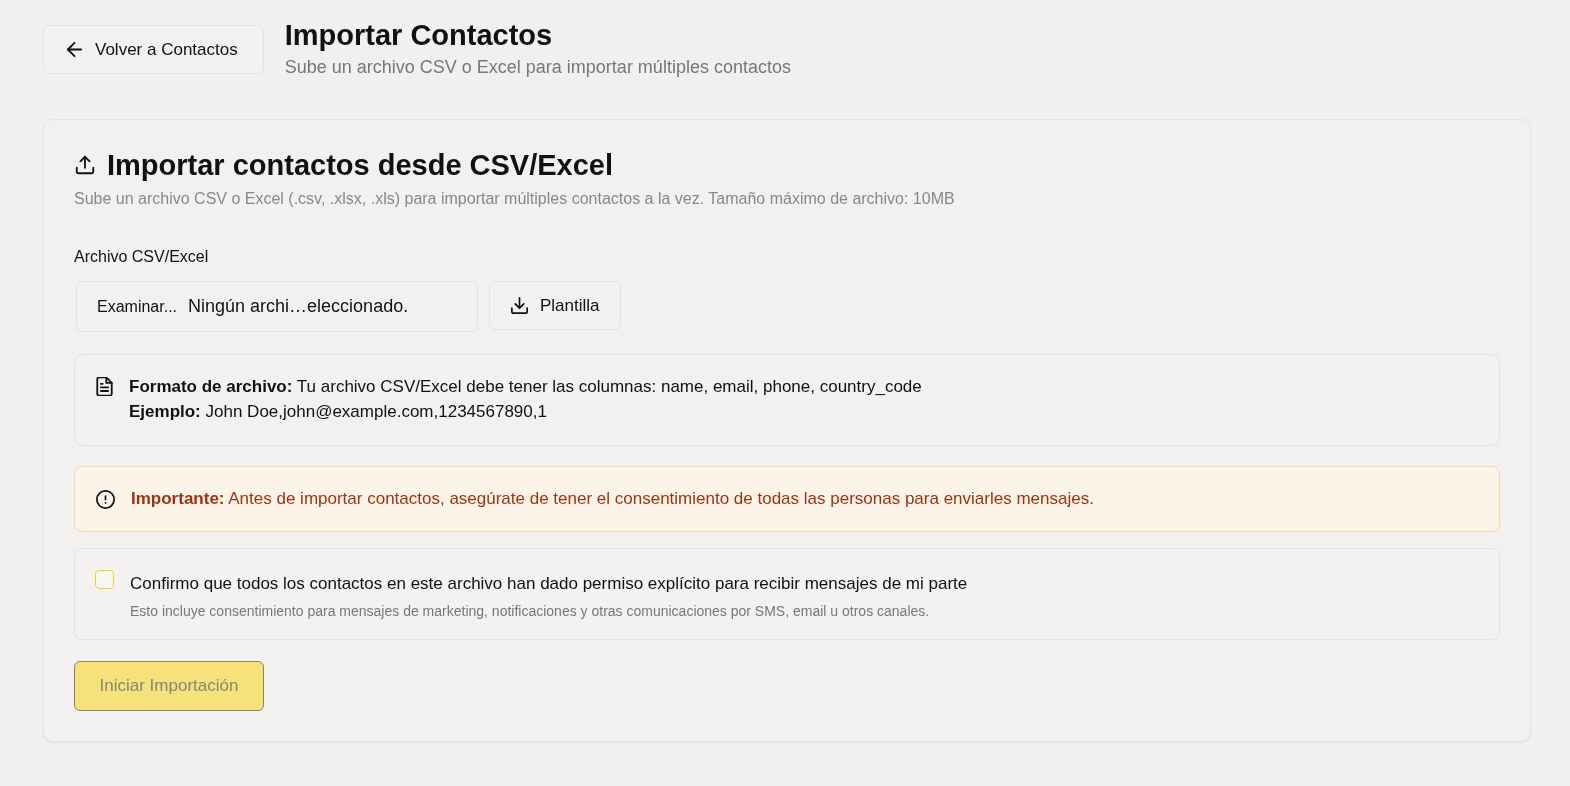 This screenshot has height=786, width=1570. Describe the element at coordinates (515, 199) in the screenshot. I see `card-description: Sube un archivo CSV o Excel (.csv, .xlsx, .xls) para importar múltiples contactos a la vez. Tamaño máximo de archivo: 10MB` at that location.